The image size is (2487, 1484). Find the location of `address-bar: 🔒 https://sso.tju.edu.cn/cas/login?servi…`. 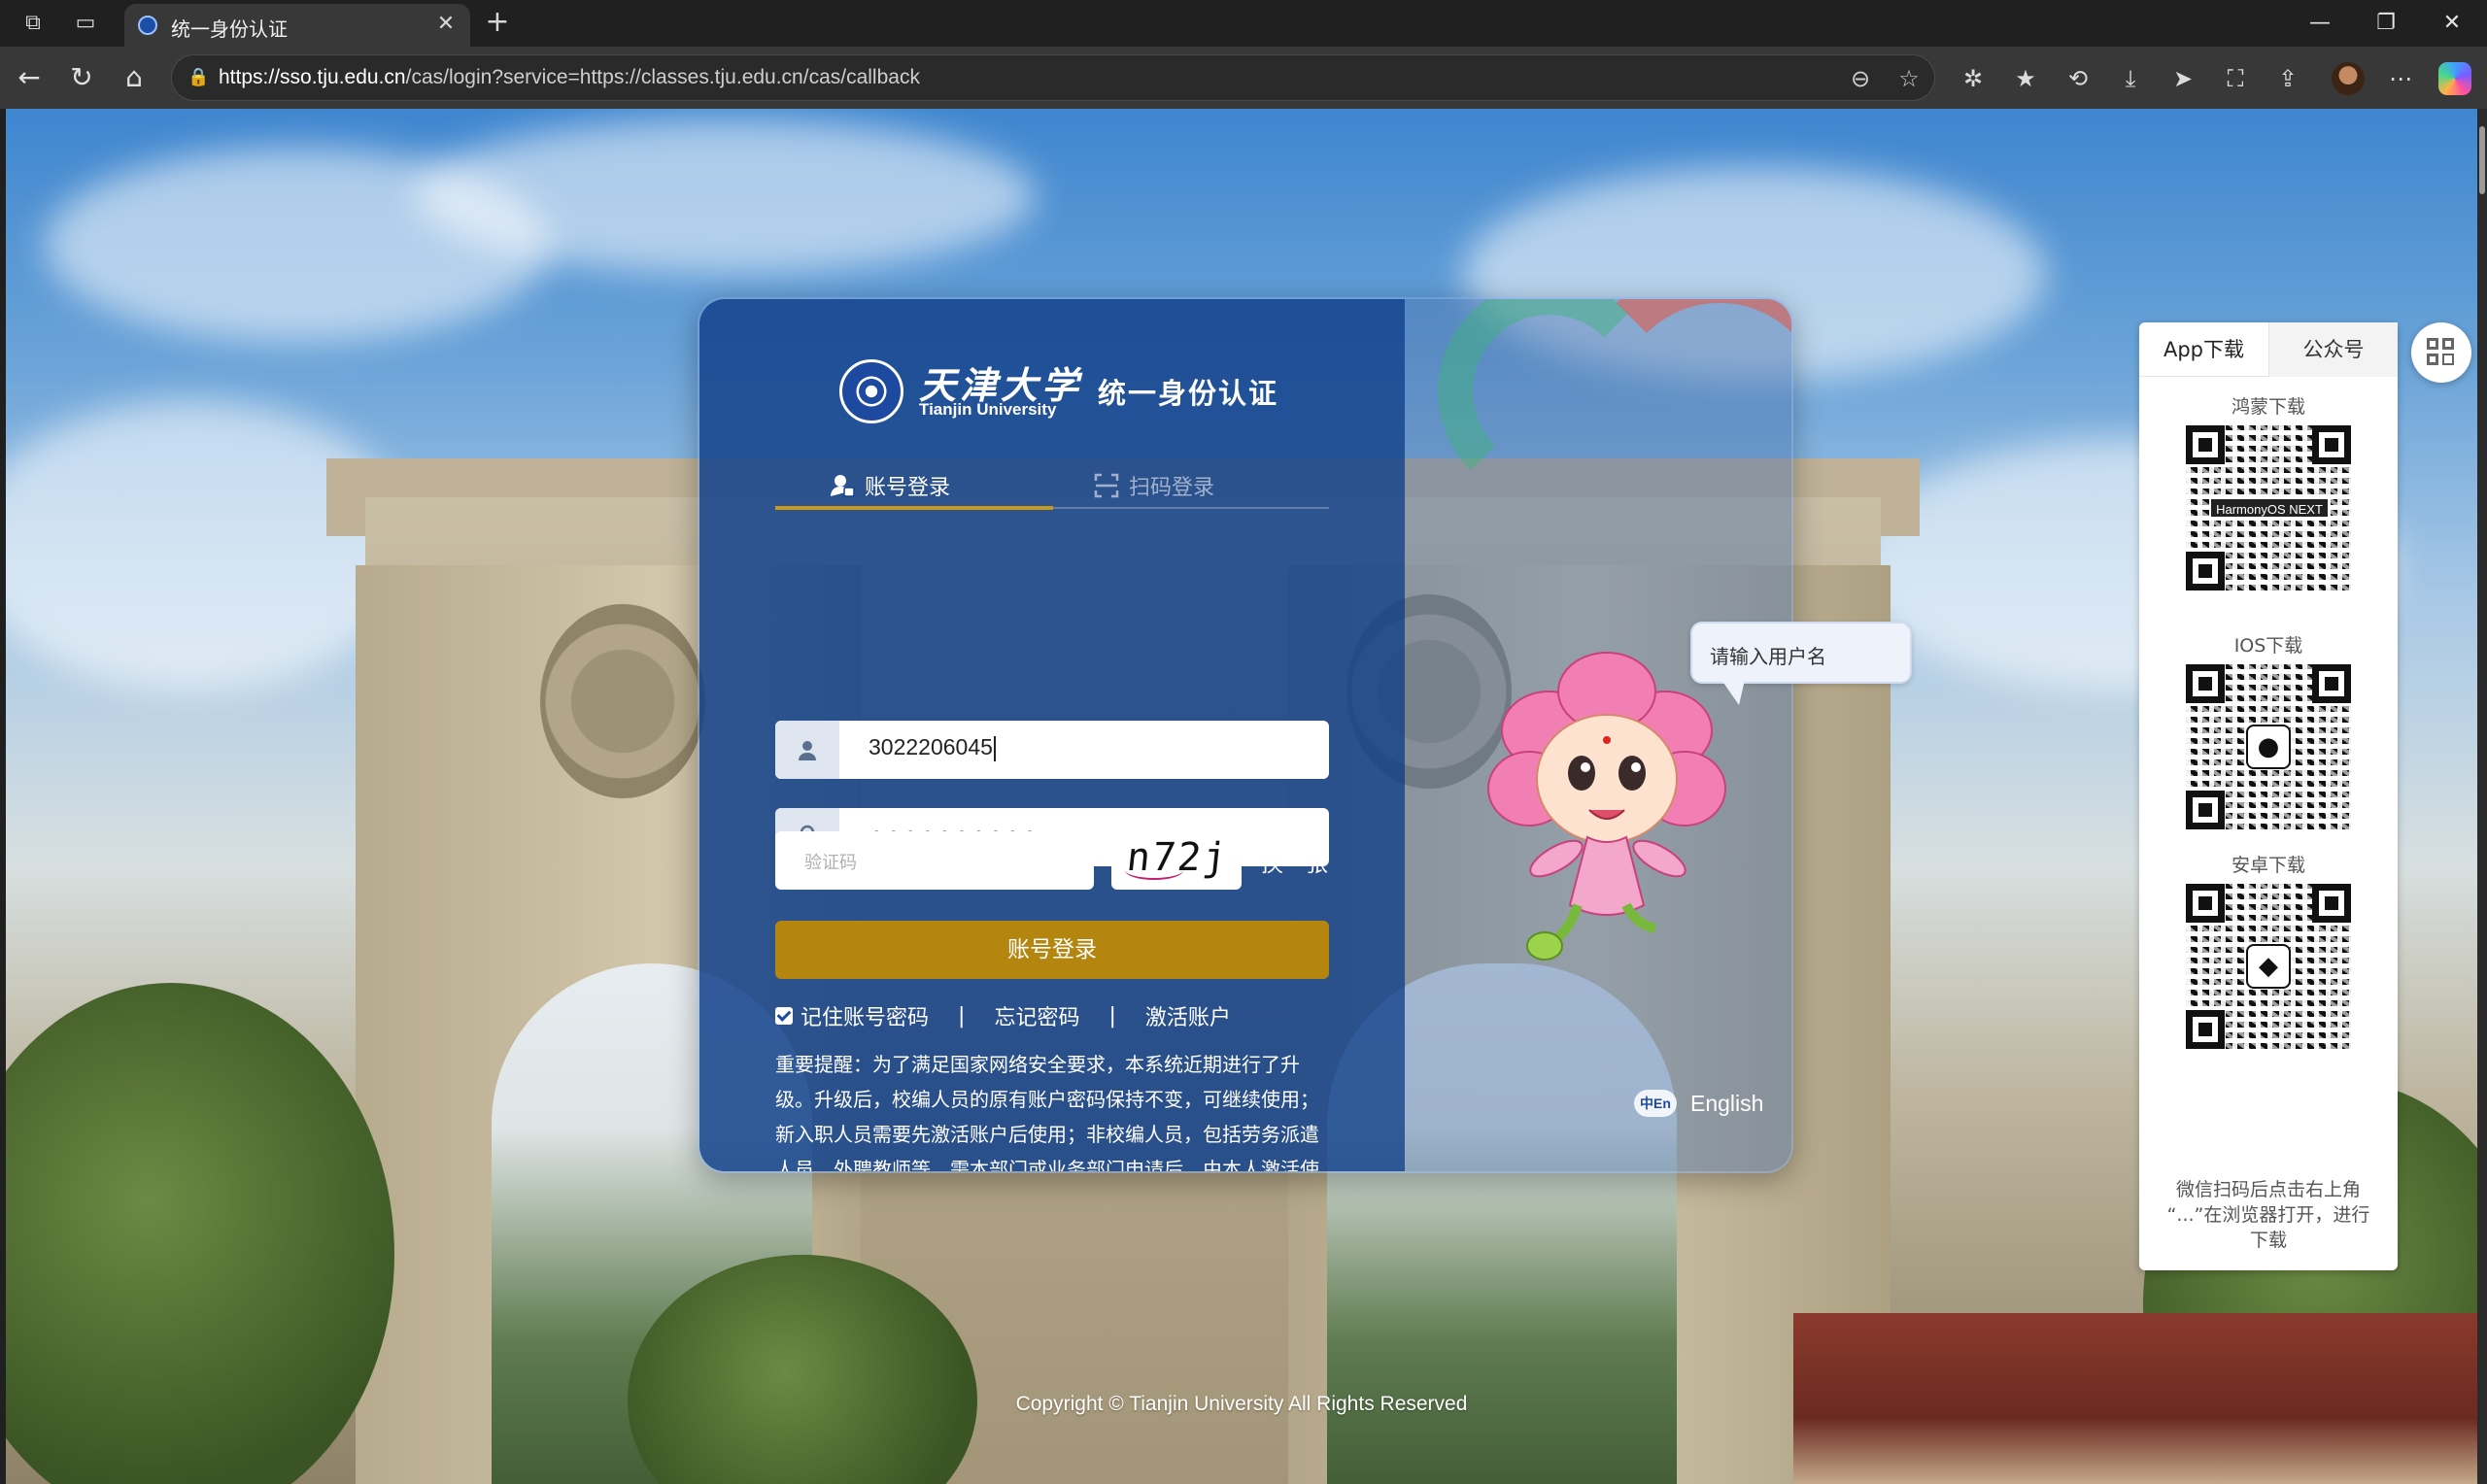

address-bar: 🔒 https://sso.tju.edu.cn/cas/login?servi… is located at coordinates (1053, 78).